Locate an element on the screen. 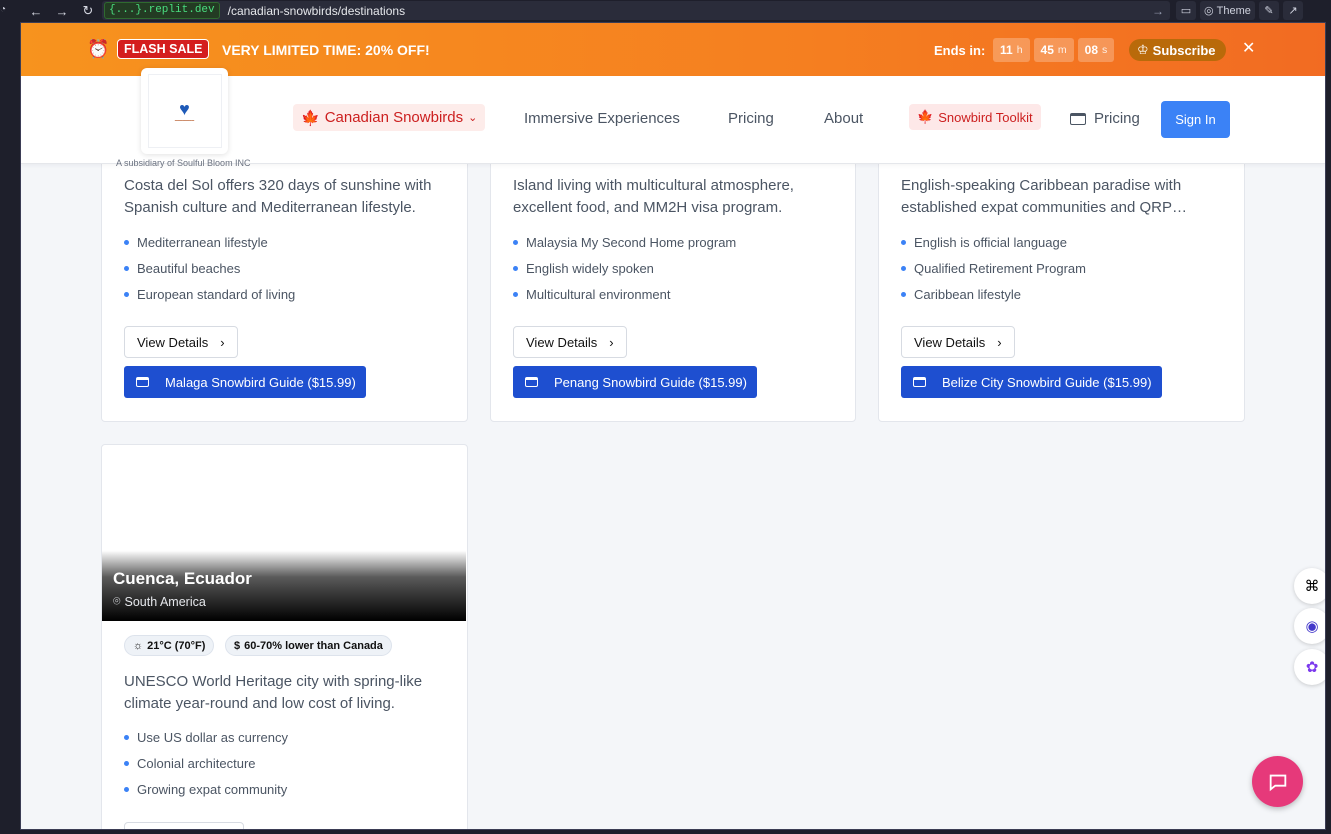 The height and width of the screenshot is (834, 1331). nav-toolkit-label: Snowbird Toolkit is located at coordinates (985, 117).